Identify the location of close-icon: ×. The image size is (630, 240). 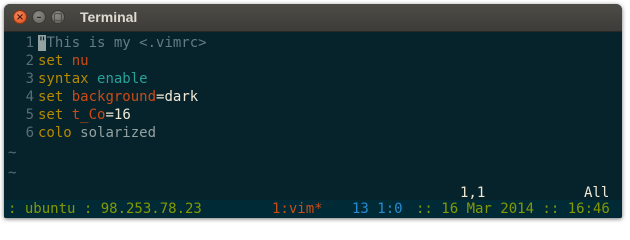
(20, 17).